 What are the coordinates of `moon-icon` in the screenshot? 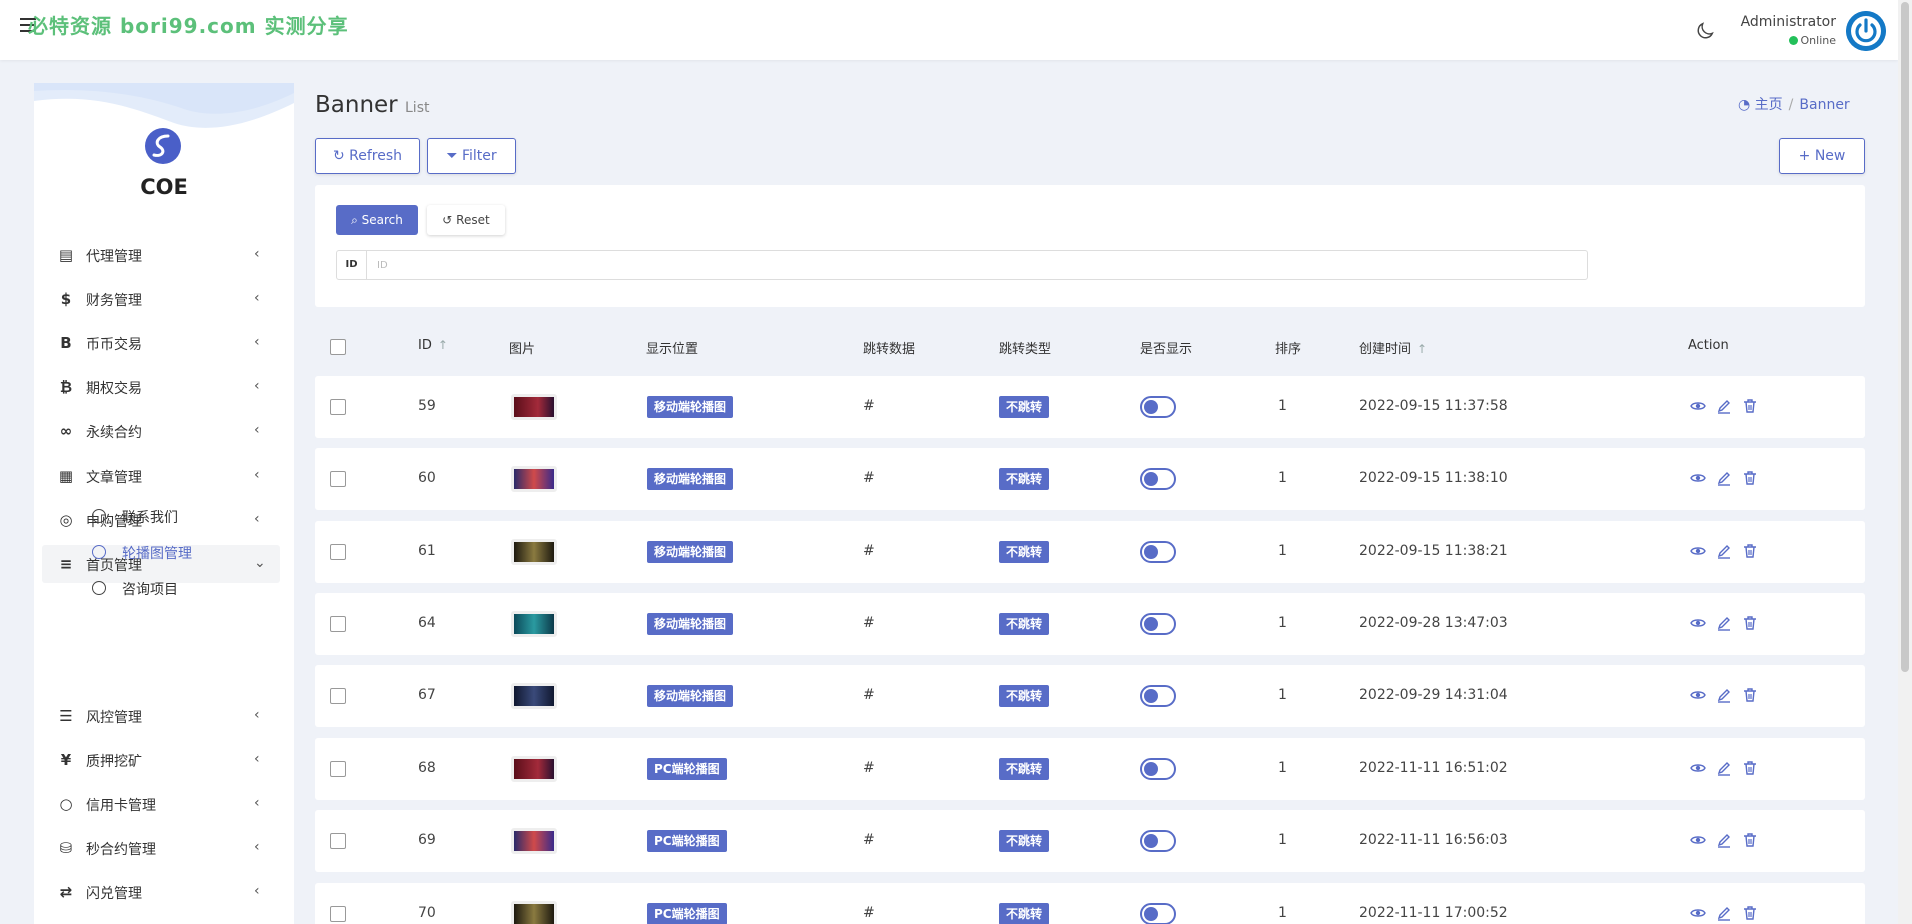 It's located at (1705, 31).